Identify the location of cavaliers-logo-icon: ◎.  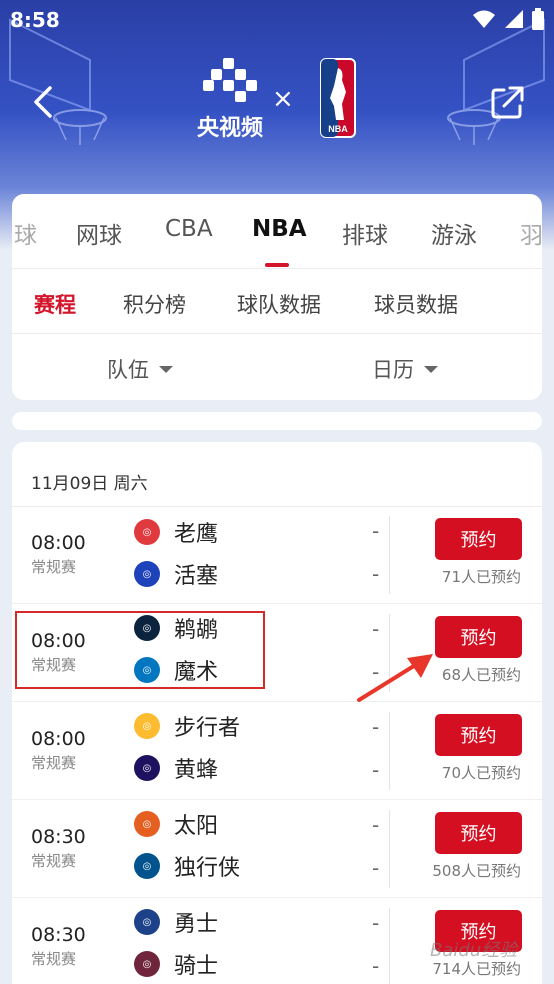
(147, 964).